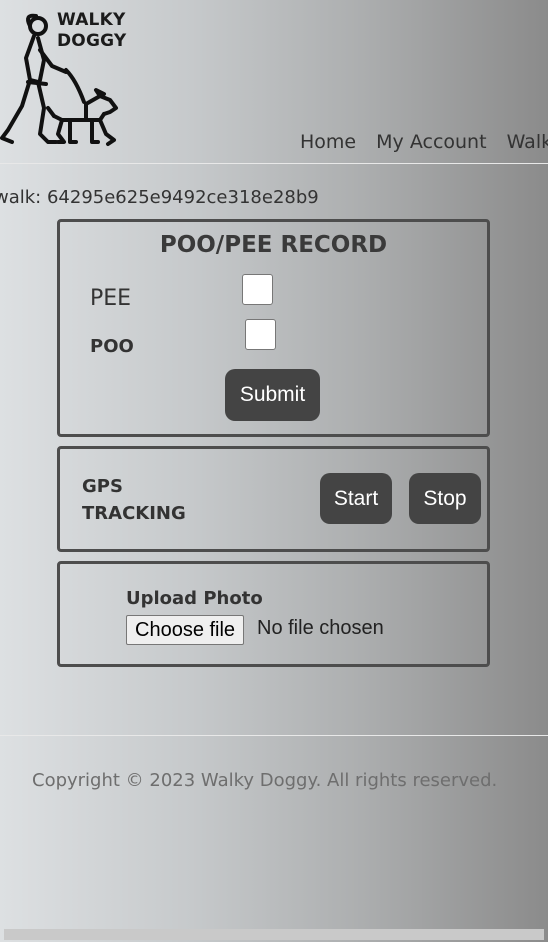  I want to click on gps-tracking-card: GPS TRACKING Start Stop, so click(273, 499).